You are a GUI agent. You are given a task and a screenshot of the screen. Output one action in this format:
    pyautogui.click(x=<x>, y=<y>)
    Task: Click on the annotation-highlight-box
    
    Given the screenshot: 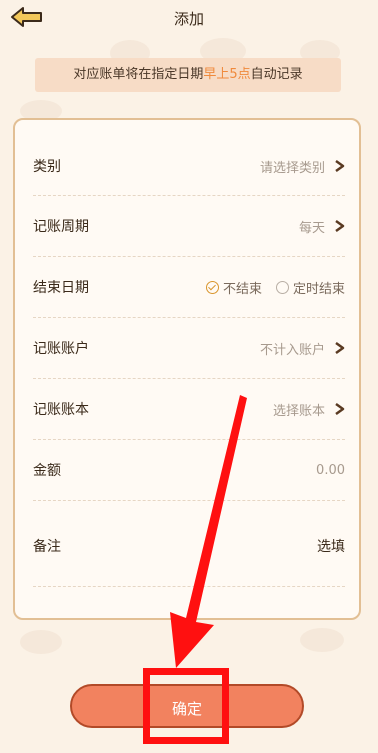 What is the action you would take?
    pyautogui.click(x=186, y=706)
    